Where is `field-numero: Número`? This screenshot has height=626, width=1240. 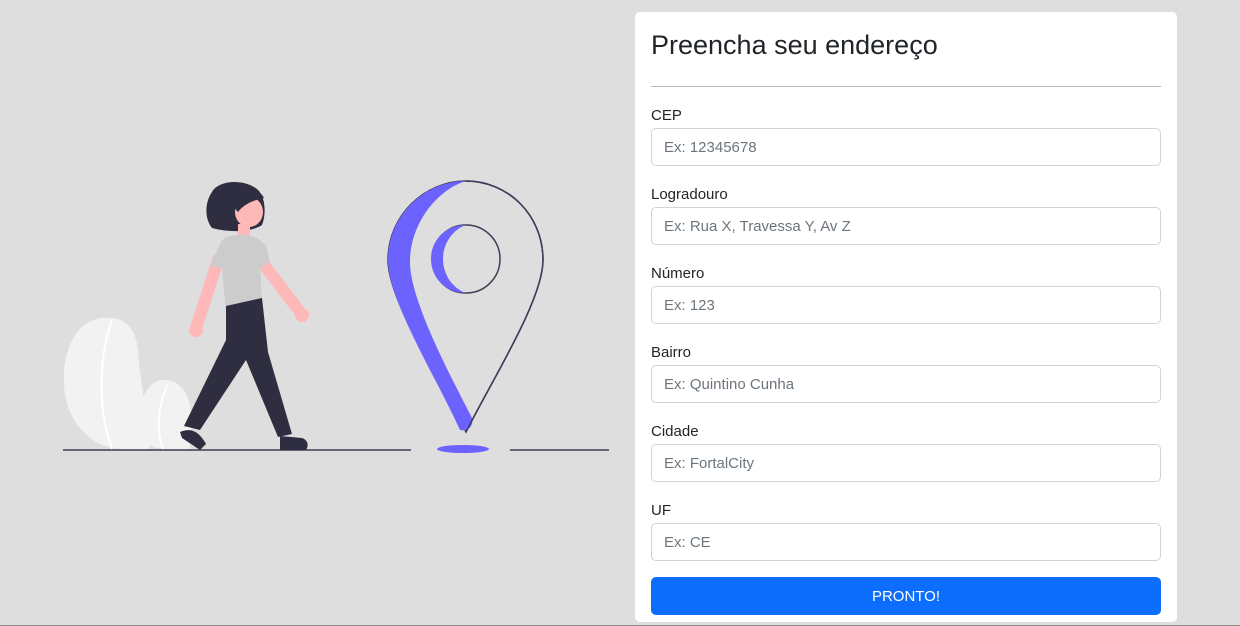 field-numero: Número is located at coordinates (906, 294).